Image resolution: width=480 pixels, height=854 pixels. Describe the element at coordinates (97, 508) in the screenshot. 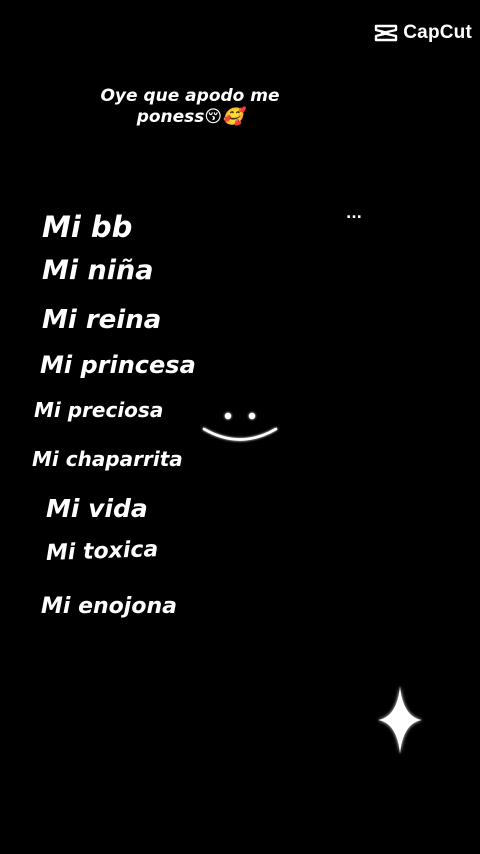

I see `nickname-item: Mi vida` at that location.